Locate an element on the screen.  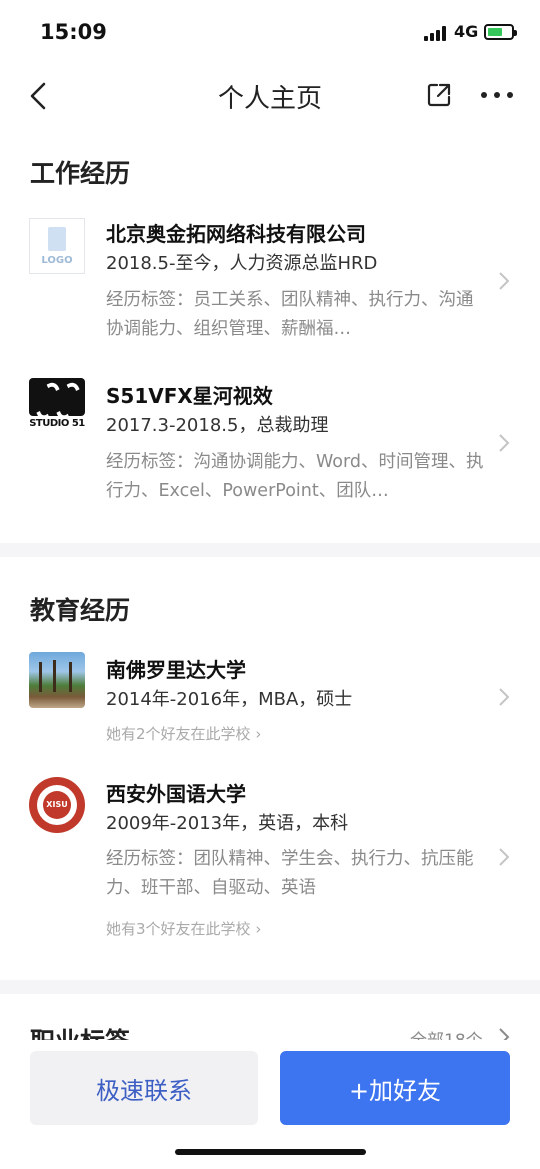
company-logo: STUDIO 51 is located at coordinates (57, 406).